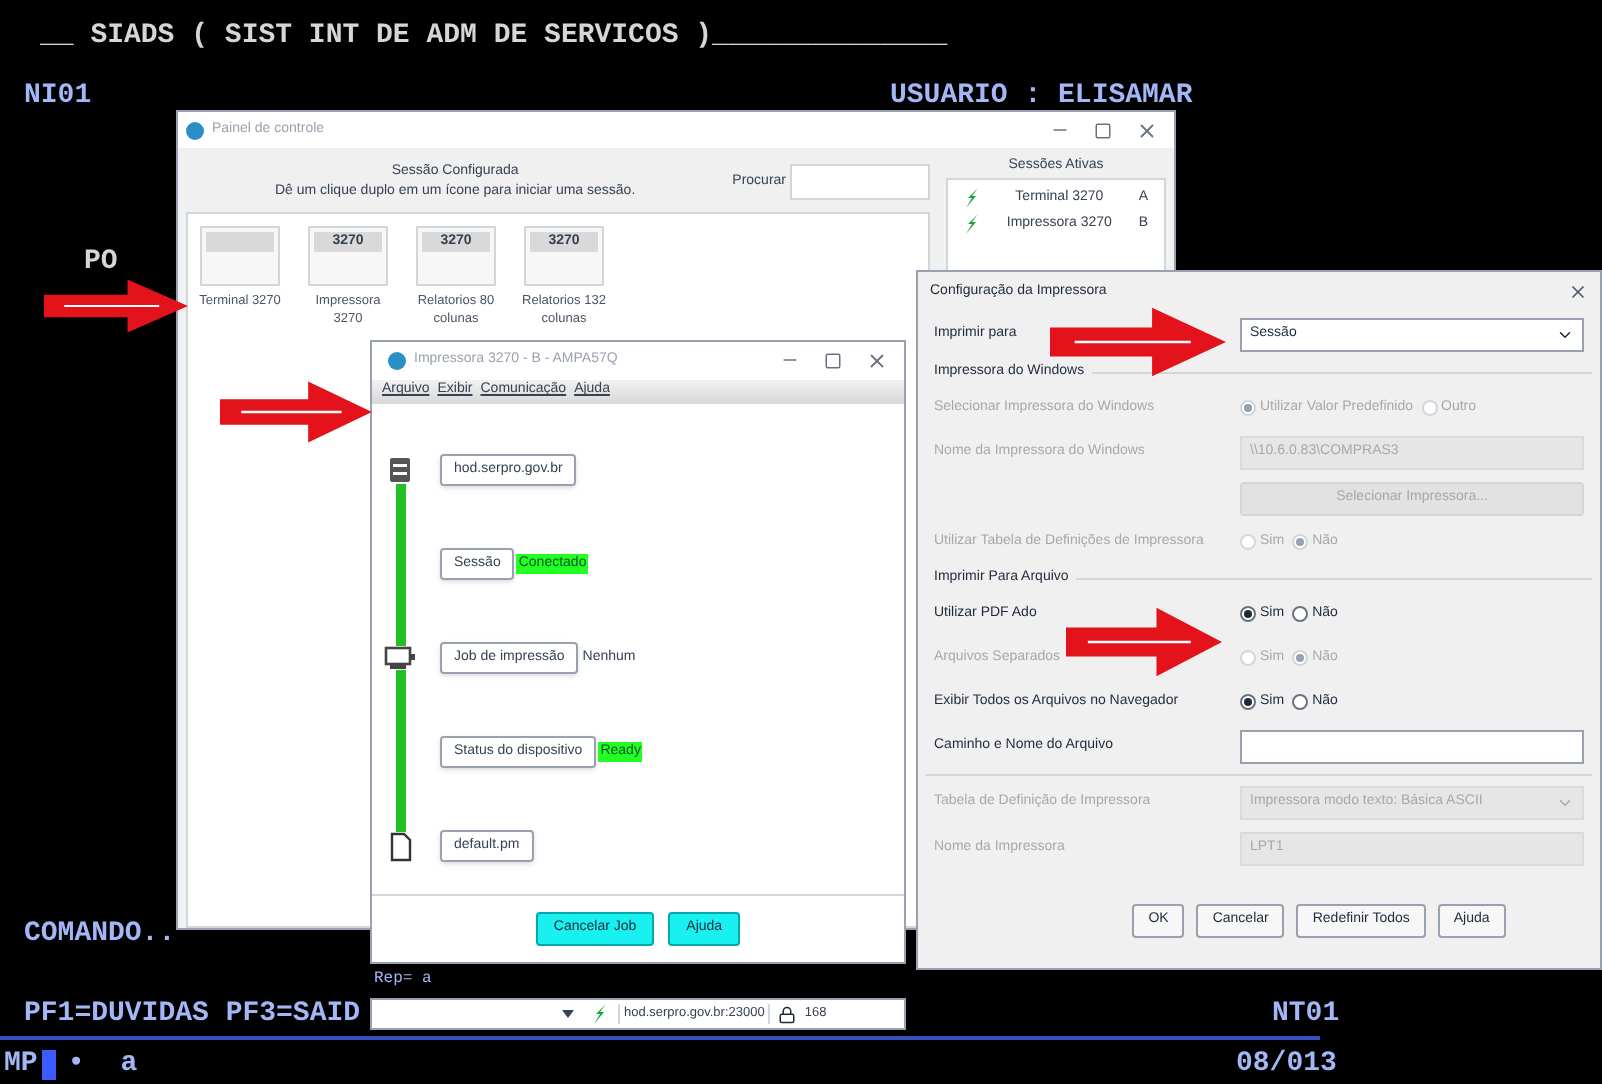  I want to click on field-label: PO, so click(101, 263).